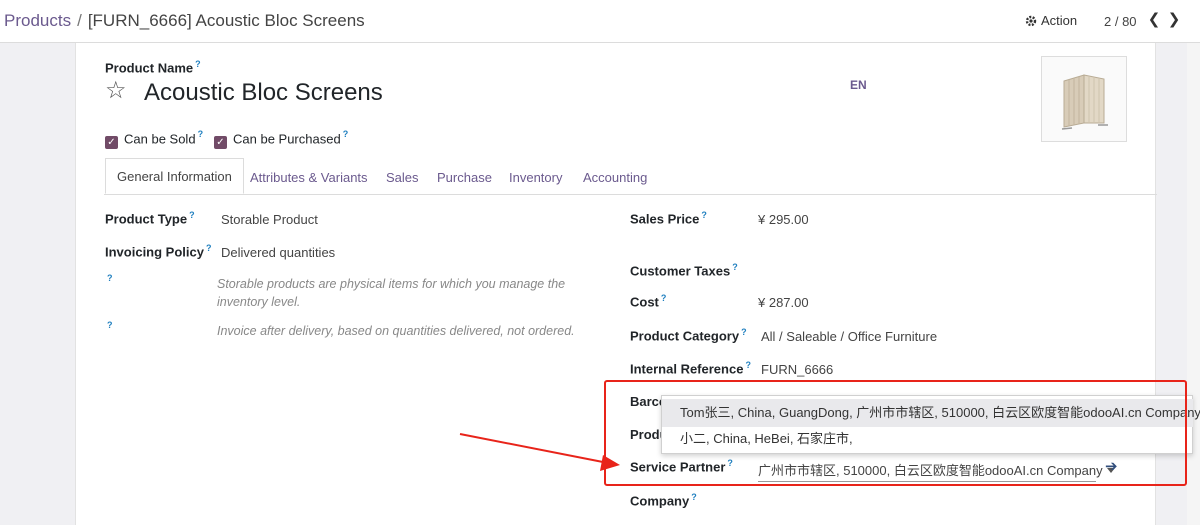  I want to click on annotation-arrow-icon, so click(539, 452).